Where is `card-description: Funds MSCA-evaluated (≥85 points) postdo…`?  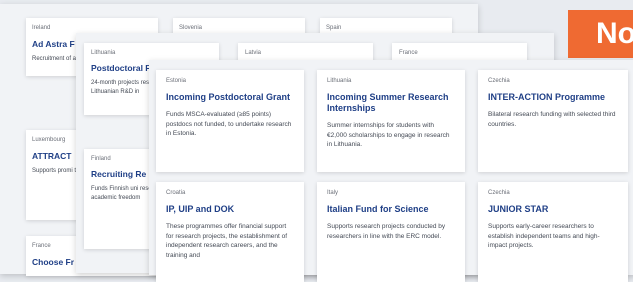 card-description: Funds MSCA-evaluated (≥85 points) postdo… is located at coordinates (229, 124).